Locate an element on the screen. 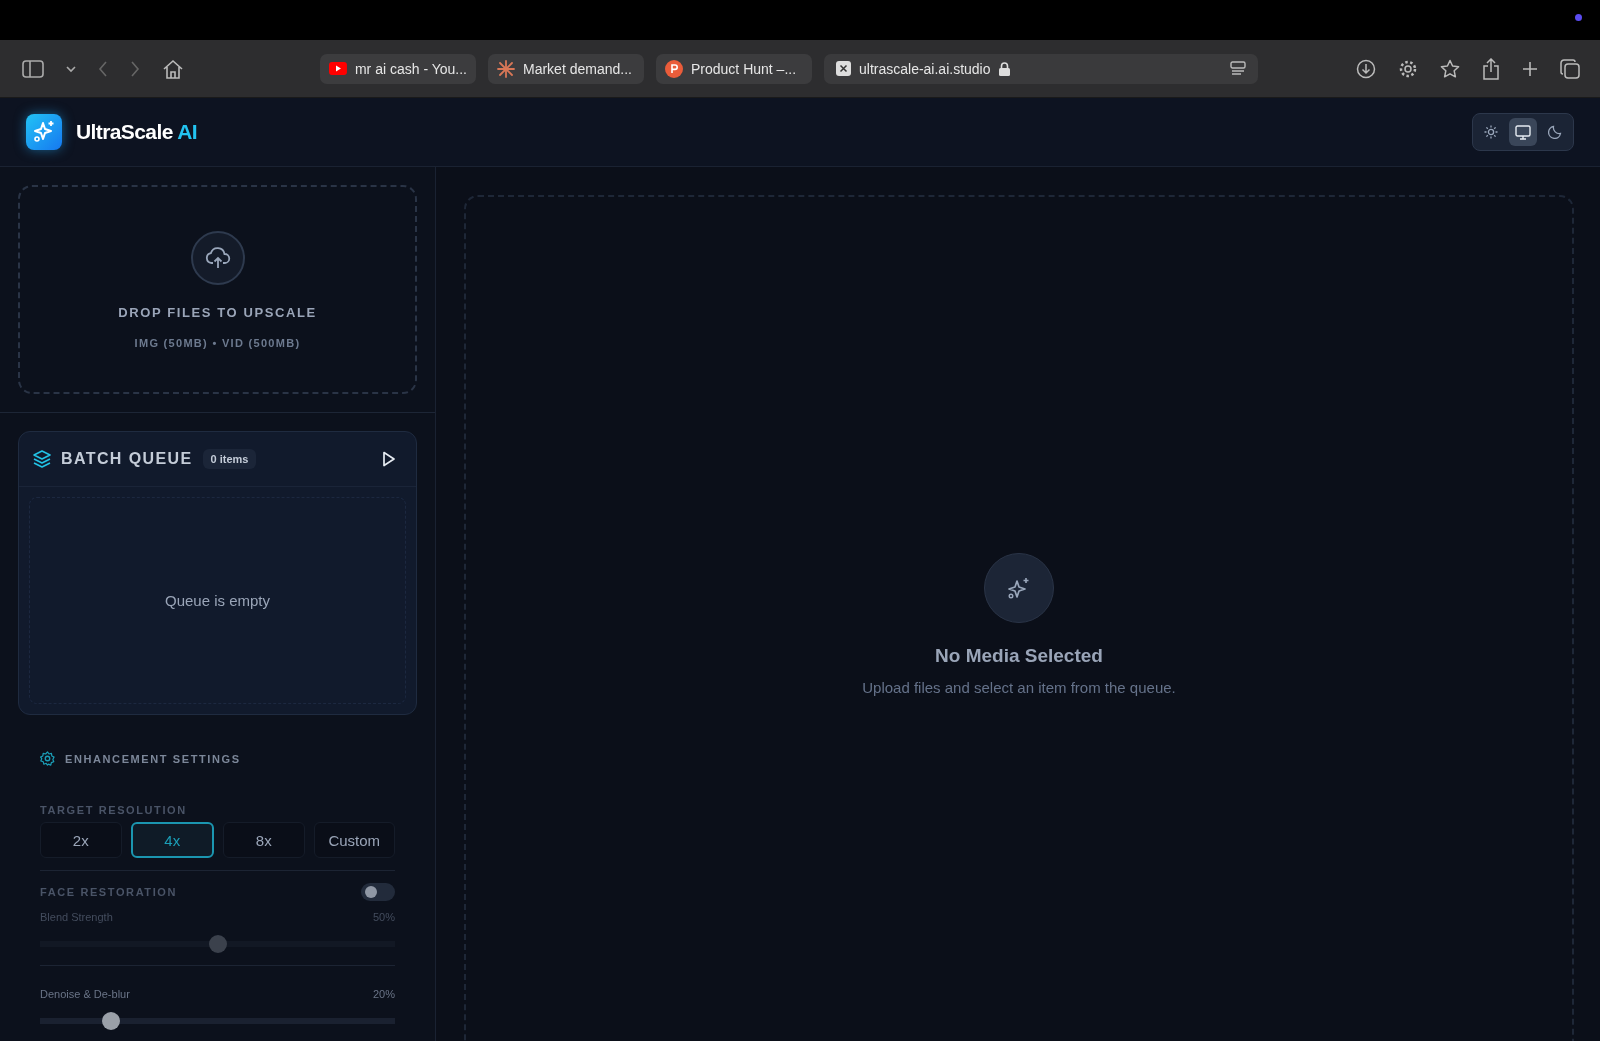 This screenshot has height=1041, width=1600. resolution-option: 8x is located at coordinates (264, 840).